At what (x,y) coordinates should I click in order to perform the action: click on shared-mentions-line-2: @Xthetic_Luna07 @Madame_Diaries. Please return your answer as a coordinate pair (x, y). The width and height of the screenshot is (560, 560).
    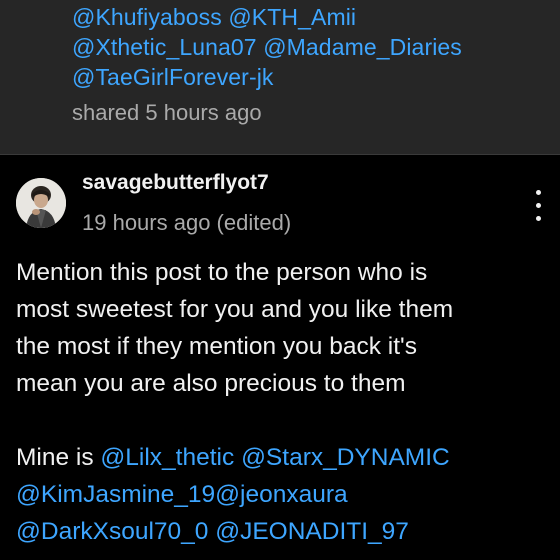
    Looking at the image, I should click on (267, 47).